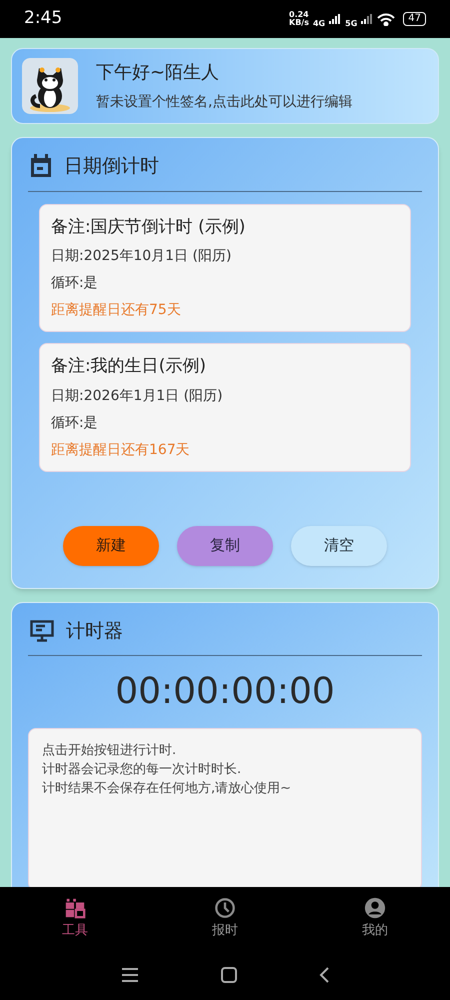  What do you see at coordinates (225, 86) in the screenshot?
I see `profile-card: 下午好~陌生人 暂未设置个性签名,点击此处可以进行编辑` at bounding box center [225, 86].